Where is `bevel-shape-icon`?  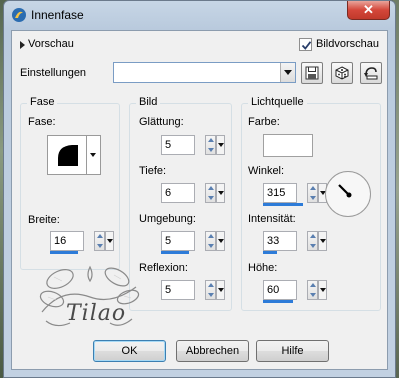 bevel-shape-icon is located at coordinates (68, 155).